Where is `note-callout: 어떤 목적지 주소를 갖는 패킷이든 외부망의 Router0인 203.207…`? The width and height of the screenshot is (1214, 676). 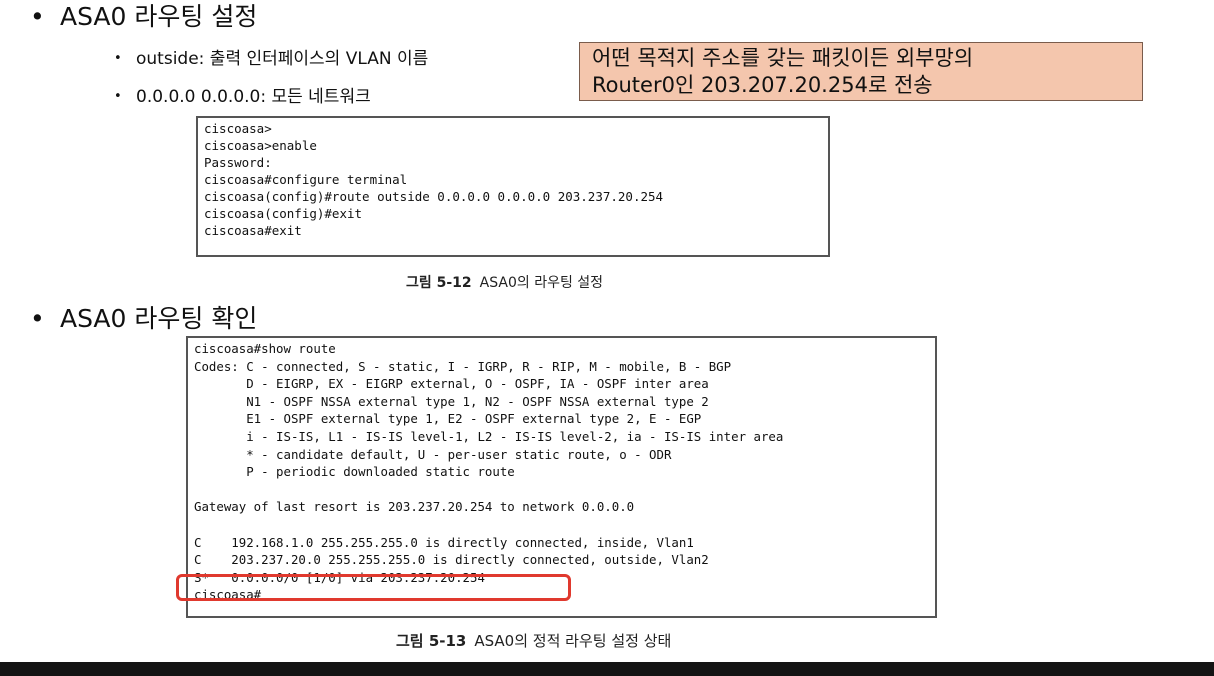
note-callout: 어떤 목적지 주소를 갖는 패킷이든 외부망의 Router0인 203.207… is located at coordinates (861, 71).